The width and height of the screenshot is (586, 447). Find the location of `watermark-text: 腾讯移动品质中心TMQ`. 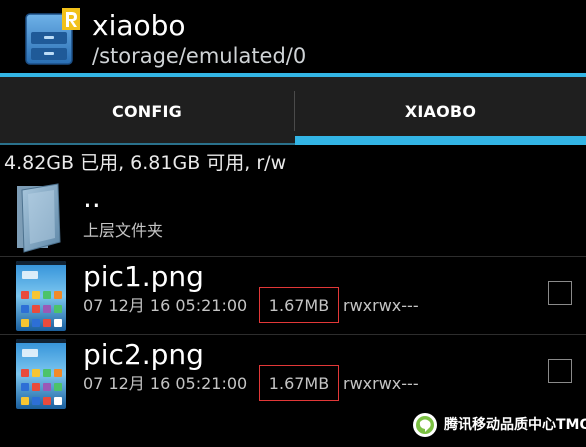

watermark-text: 腾讯移动品质中心TMQ is located at coordinates (515, 425).